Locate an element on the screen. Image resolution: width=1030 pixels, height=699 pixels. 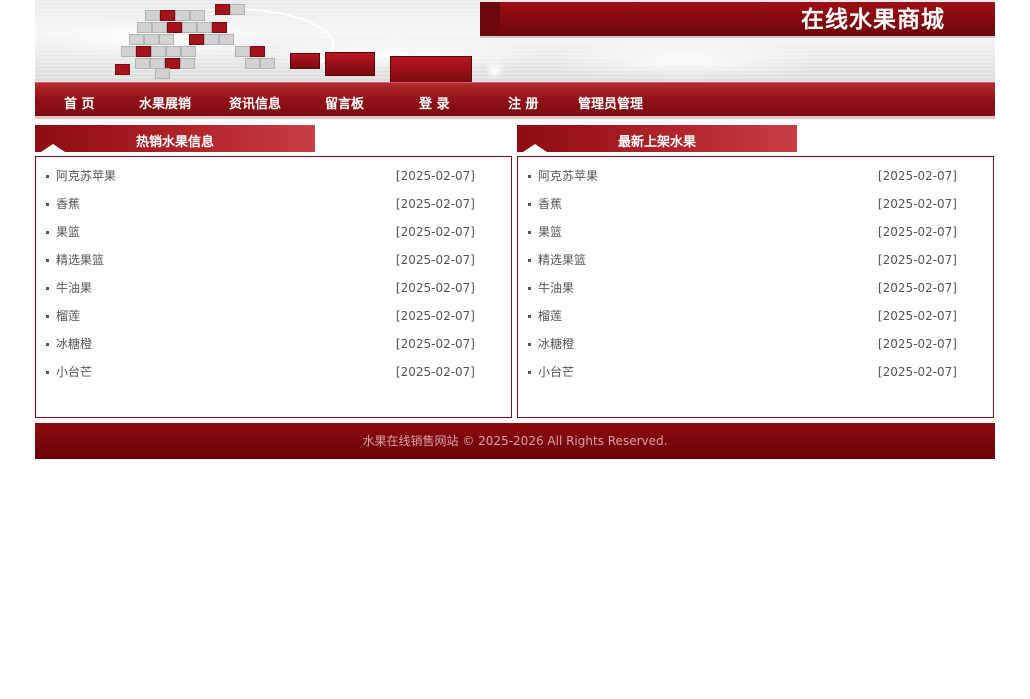
banner-cube-graphic is located at coordinates (205, 42).